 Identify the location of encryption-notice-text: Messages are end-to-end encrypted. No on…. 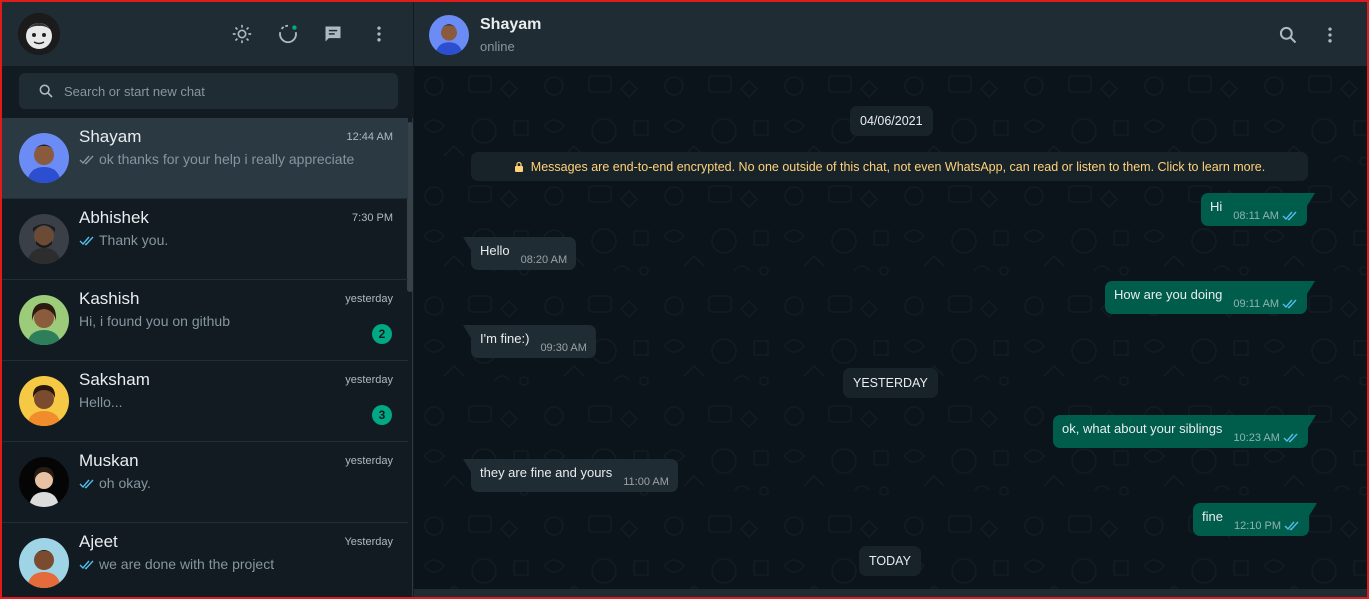
(898, 166).